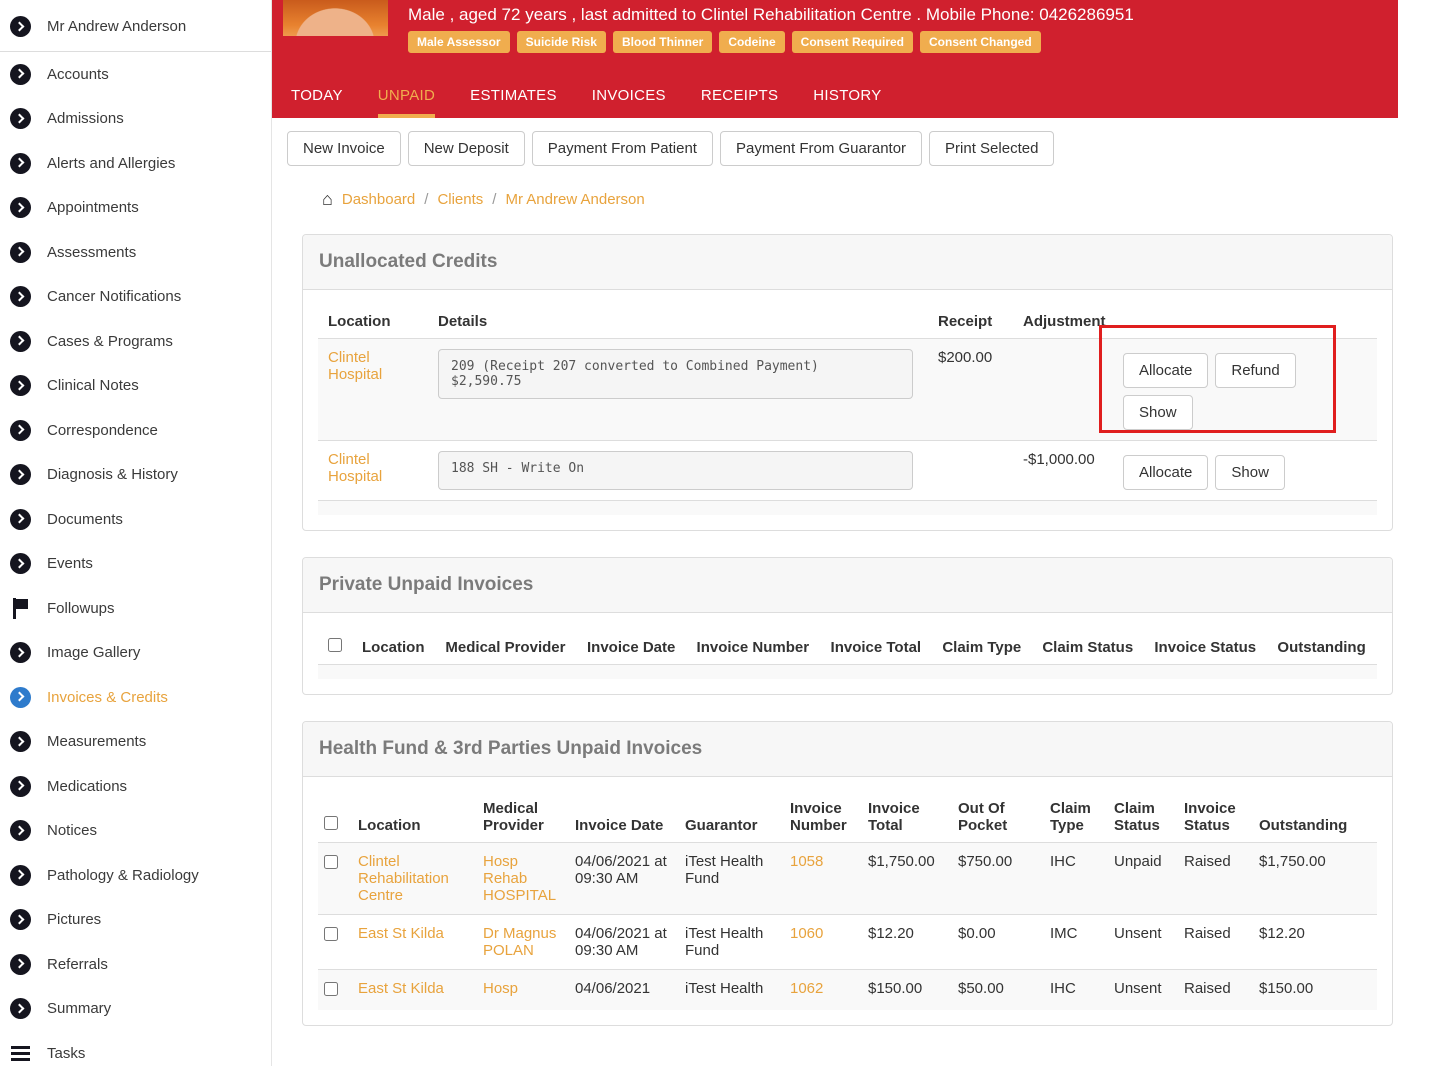 Image resolution: width=1444 pixels, height=1066 pixels. I want to click on breadcrumb-link-dashboard: Dashboard, so click(378, 199).